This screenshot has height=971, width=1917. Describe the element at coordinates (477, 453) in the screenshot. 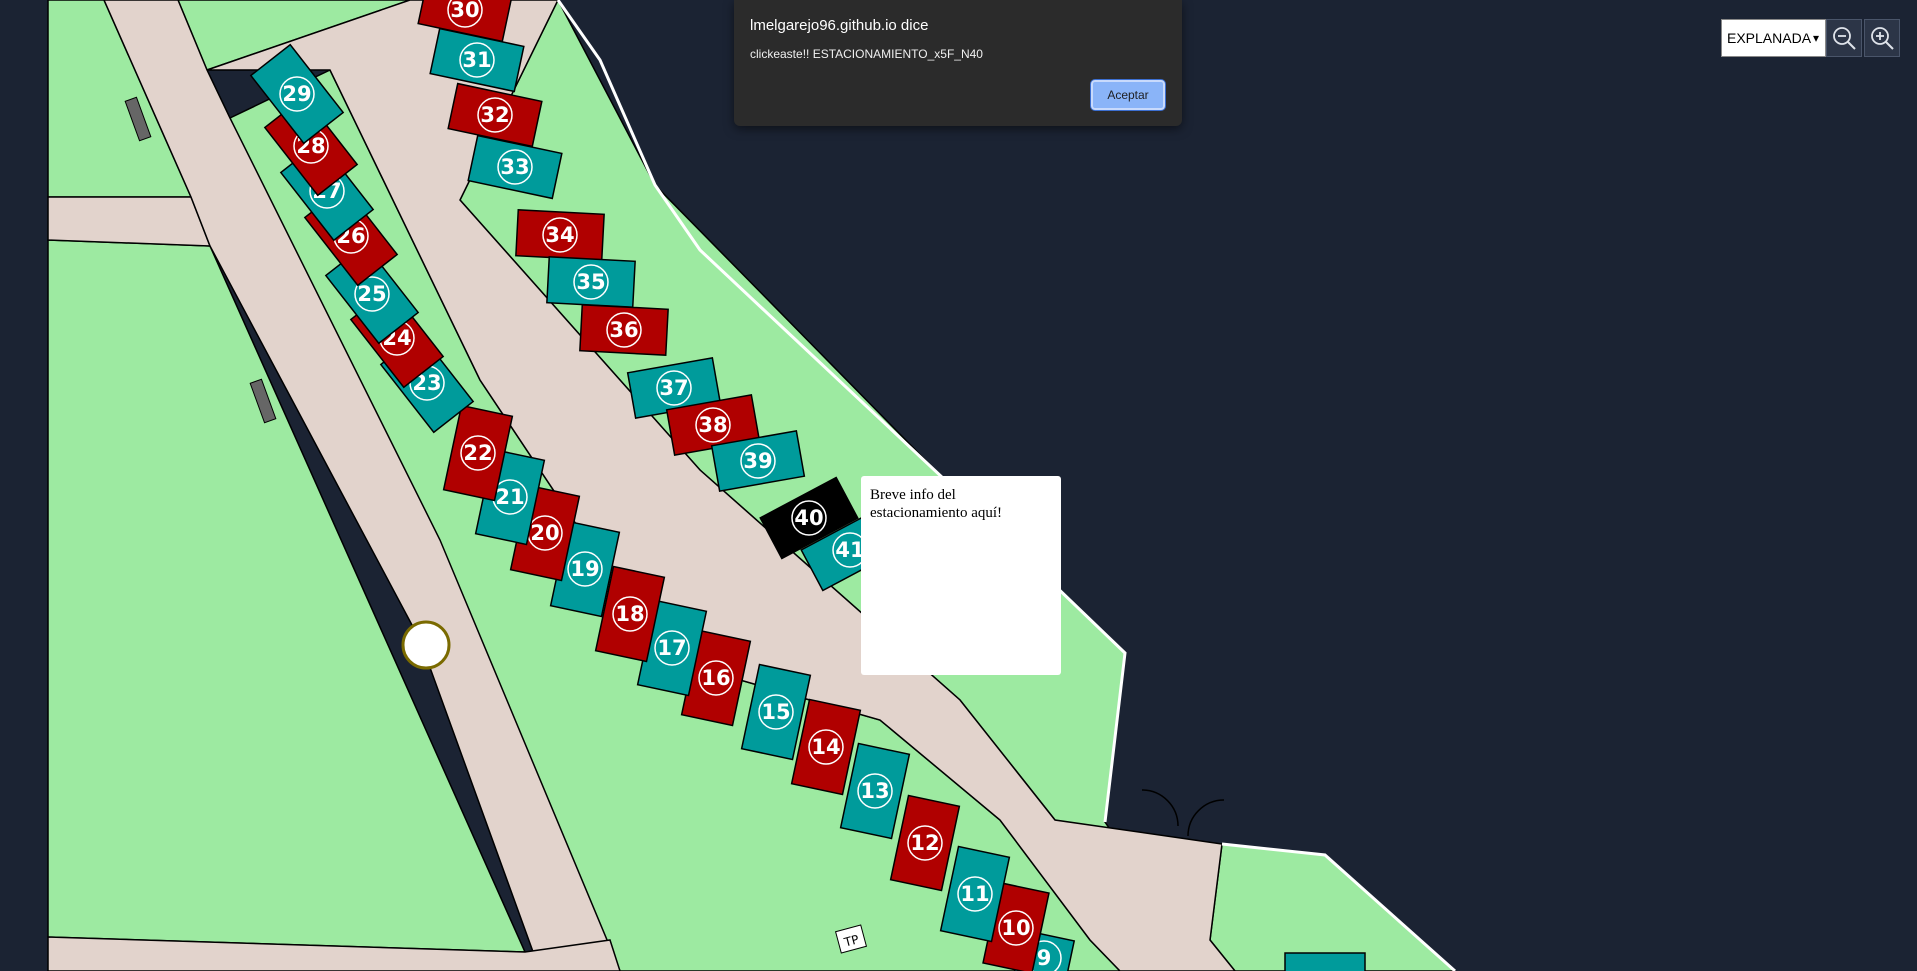

I see `stall-number: 22` at that location.